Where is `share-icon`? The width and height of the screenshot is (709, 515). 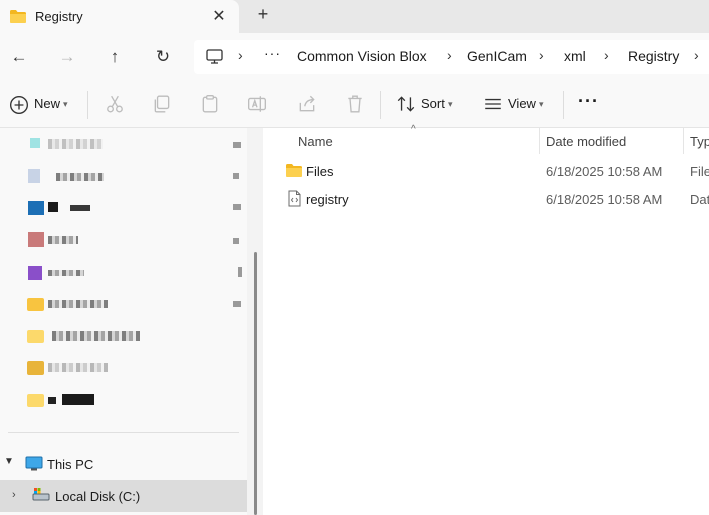 share-icon is located at coordinates (307, 104).